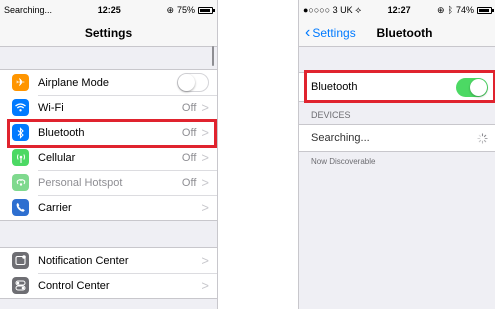 This screenshot has height=309, width=495. Describe the element at coordinates (472, 87) in the screenshot. I see `bluetooth-toggle` at that location.